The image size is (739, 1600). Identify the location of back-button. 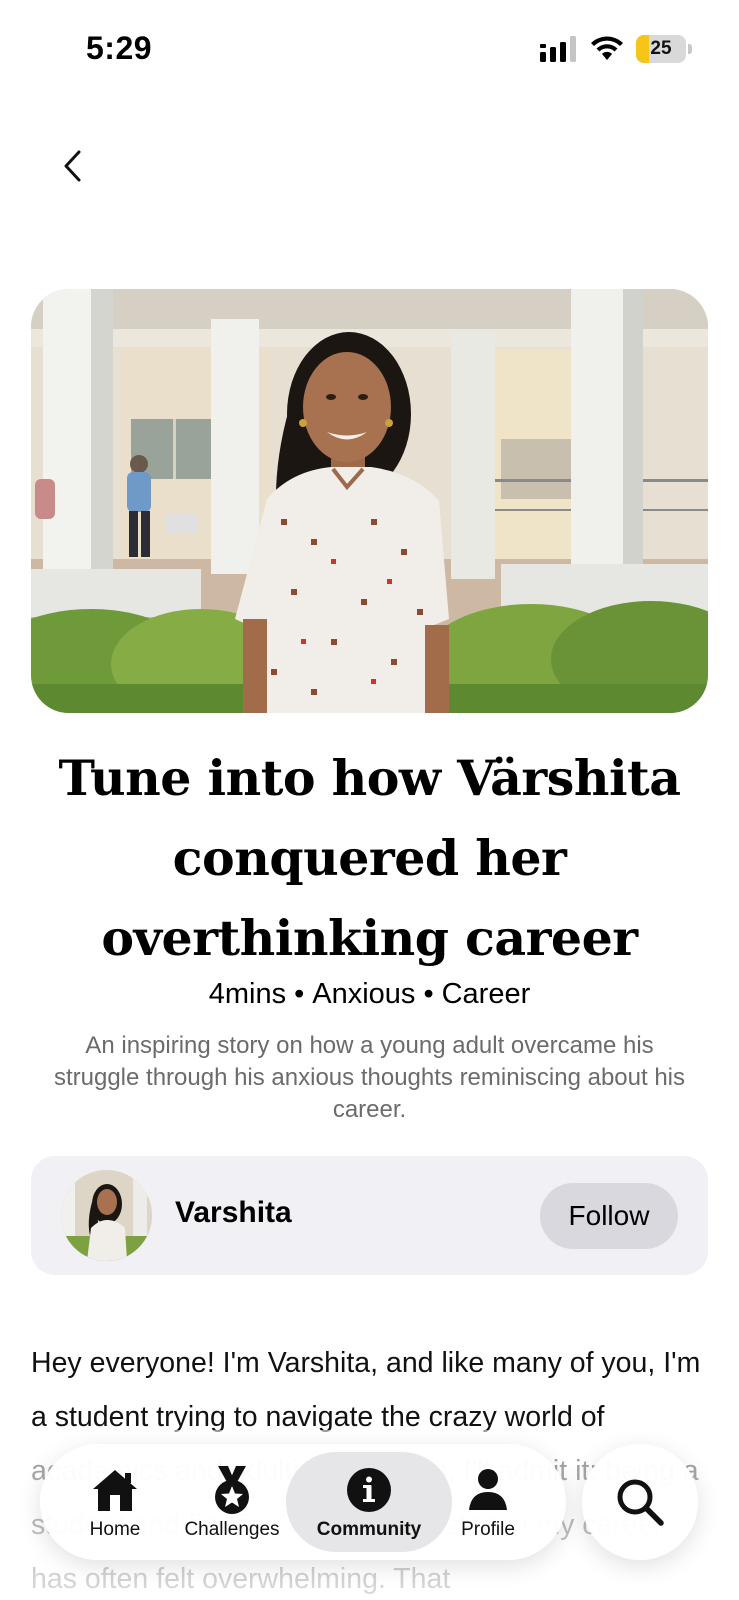
(72, 166).